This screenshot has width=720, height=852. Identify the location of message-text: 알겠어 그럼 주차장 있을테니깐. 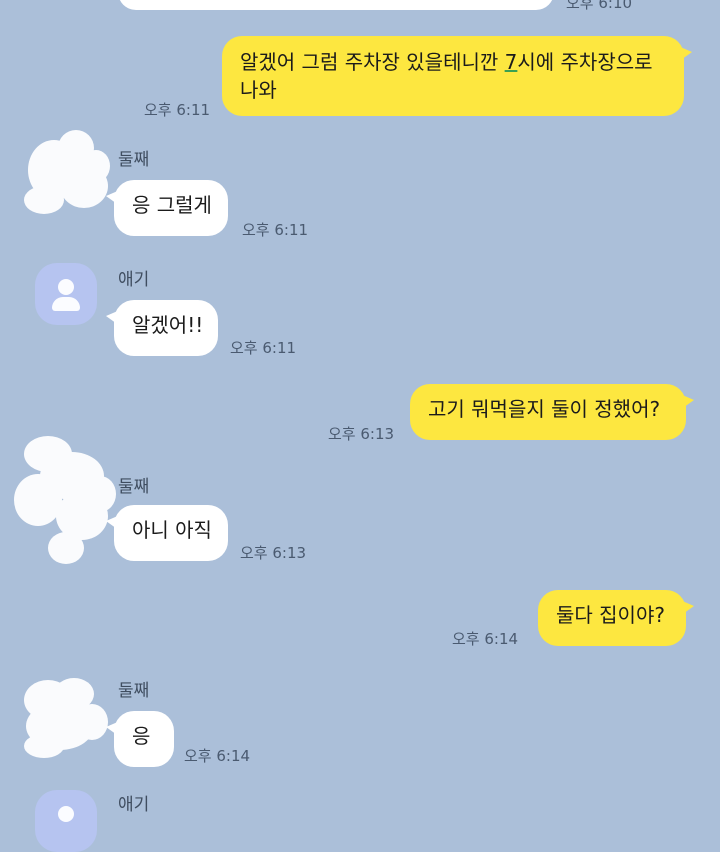
(372, 62).